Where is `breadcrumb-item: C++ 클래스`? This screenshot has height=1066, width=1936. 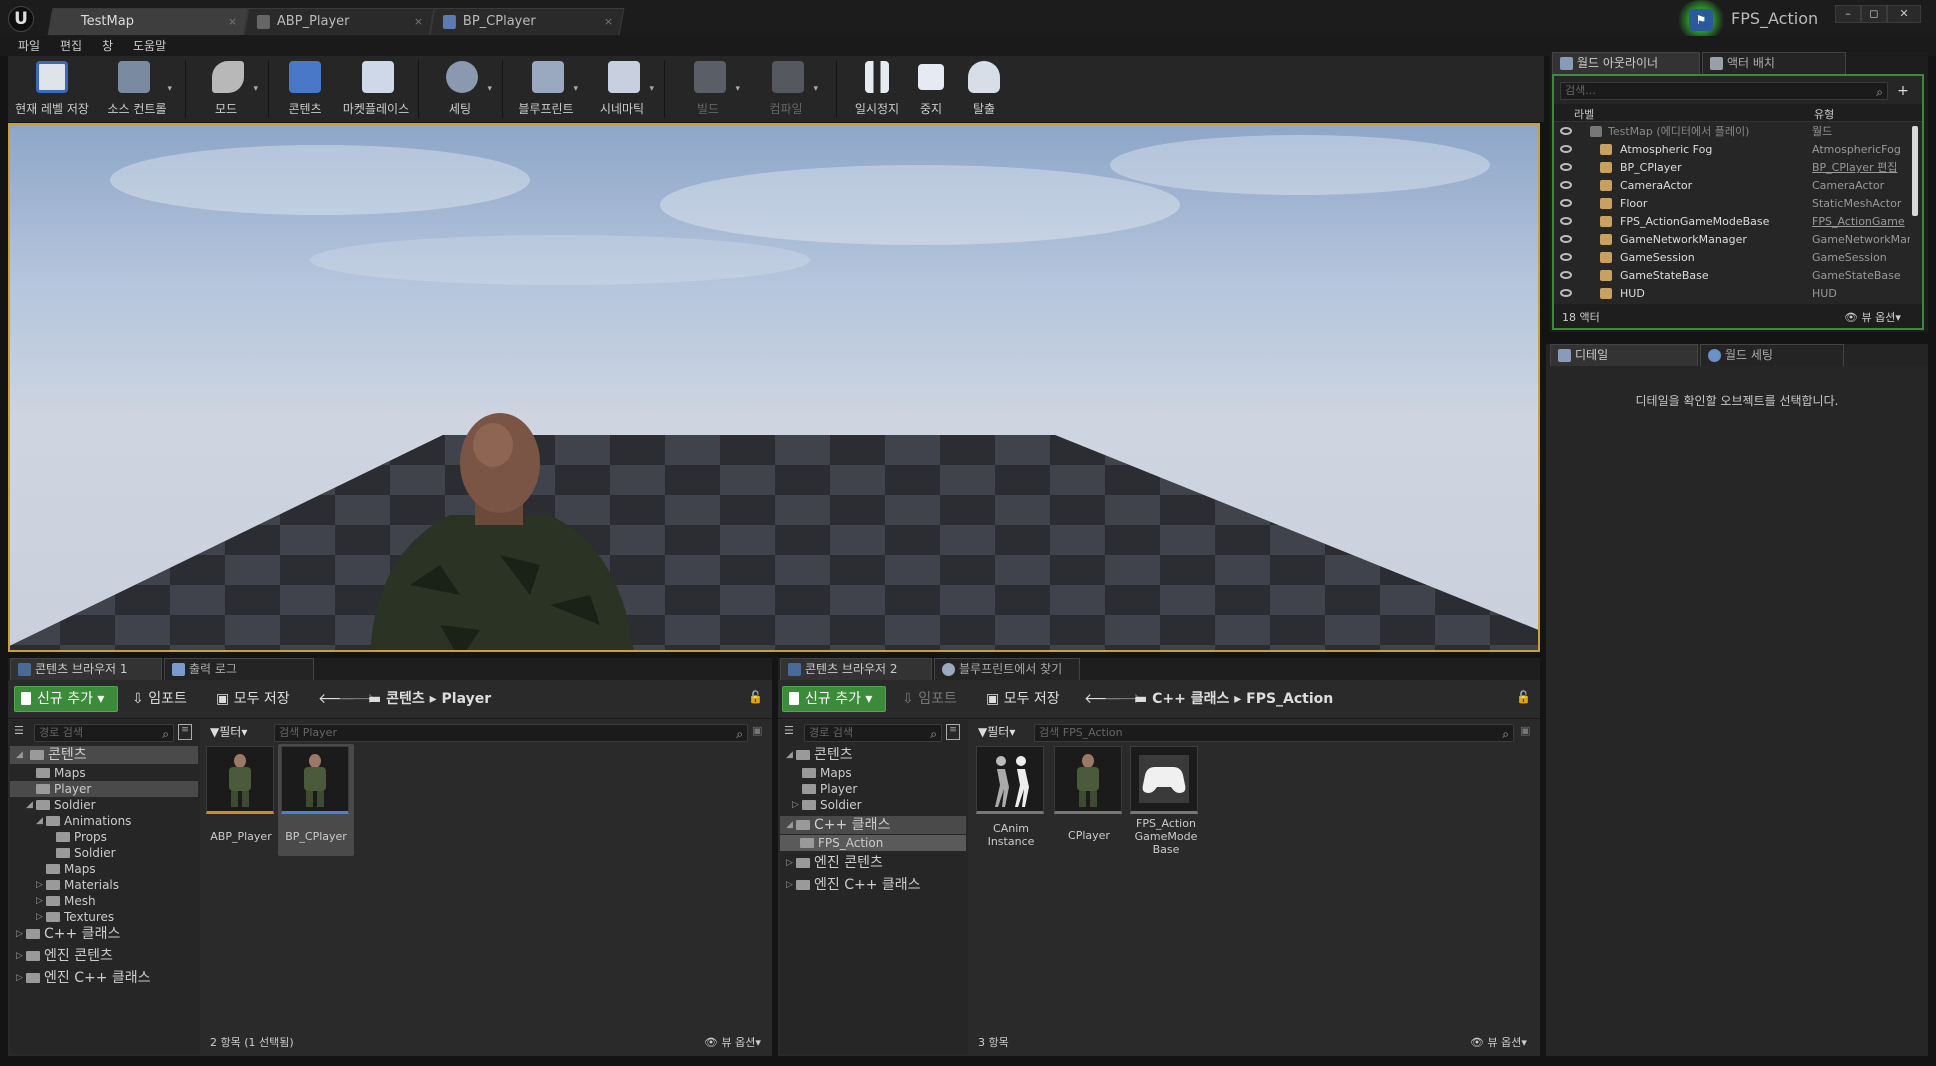 breadcrumb-item: C++ 클래스 is located at coordinates (1190, 699).